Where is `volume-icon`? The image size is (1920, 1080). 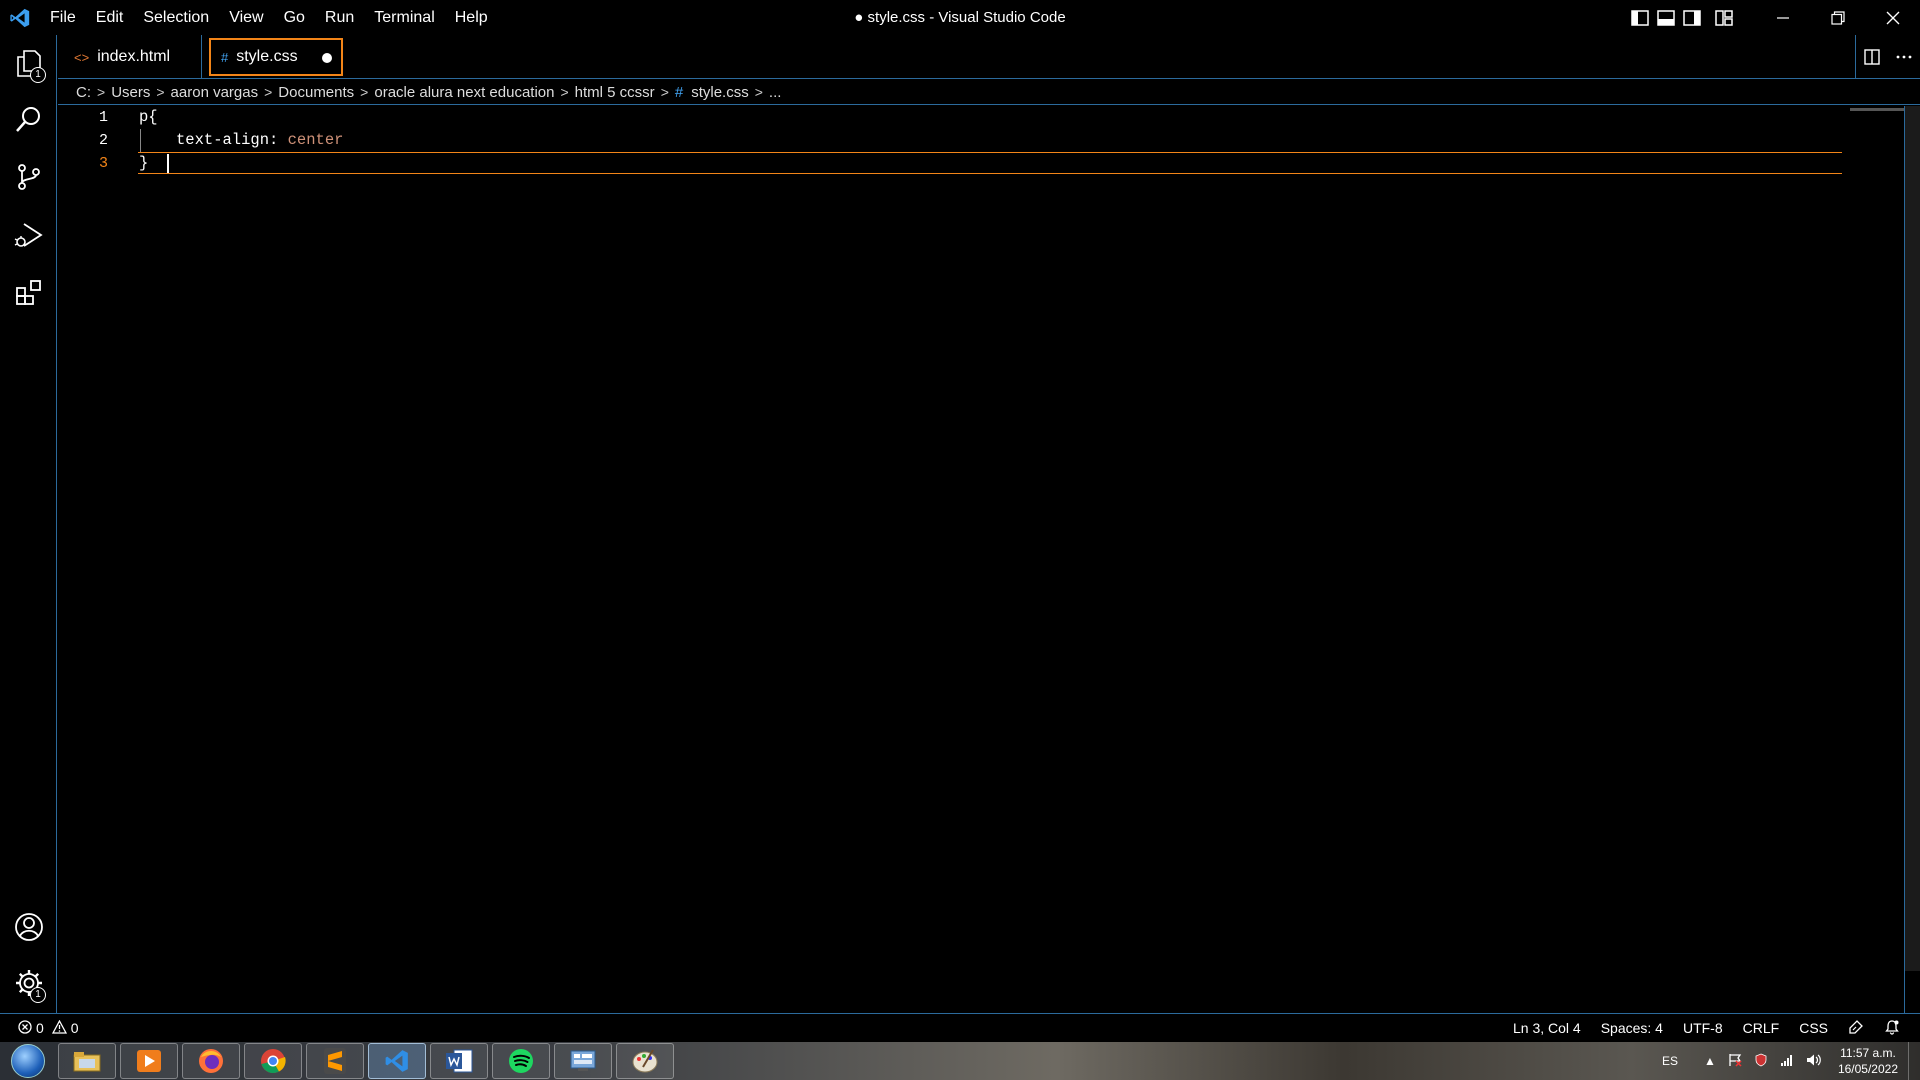
volume-icon is located at coordinates (1814, 1061).